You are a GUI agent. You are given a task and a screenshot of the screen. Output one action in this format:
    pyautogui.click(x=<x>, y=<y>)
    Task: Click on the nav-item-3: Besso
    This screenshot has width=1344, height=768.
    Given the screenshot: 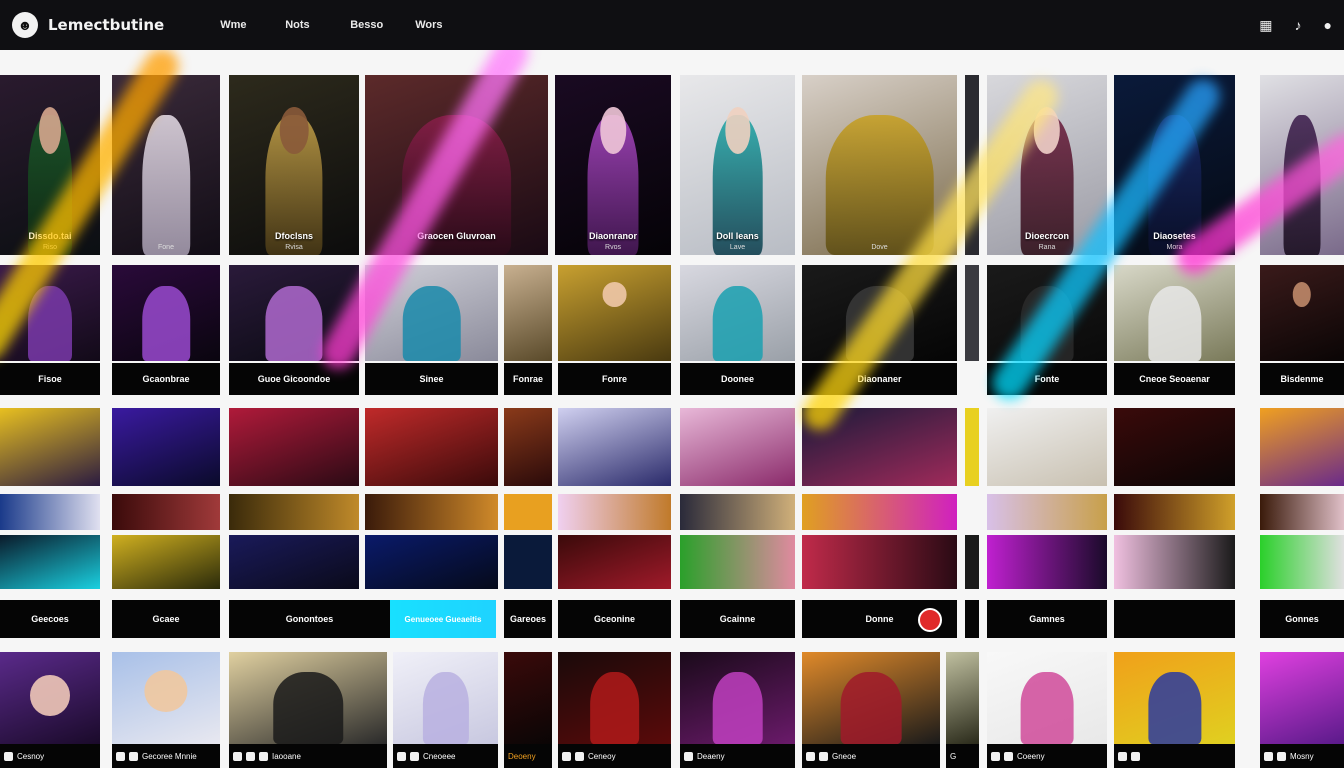 What is the action you would take?
    pyautogui.click(x=382, y=25)
    